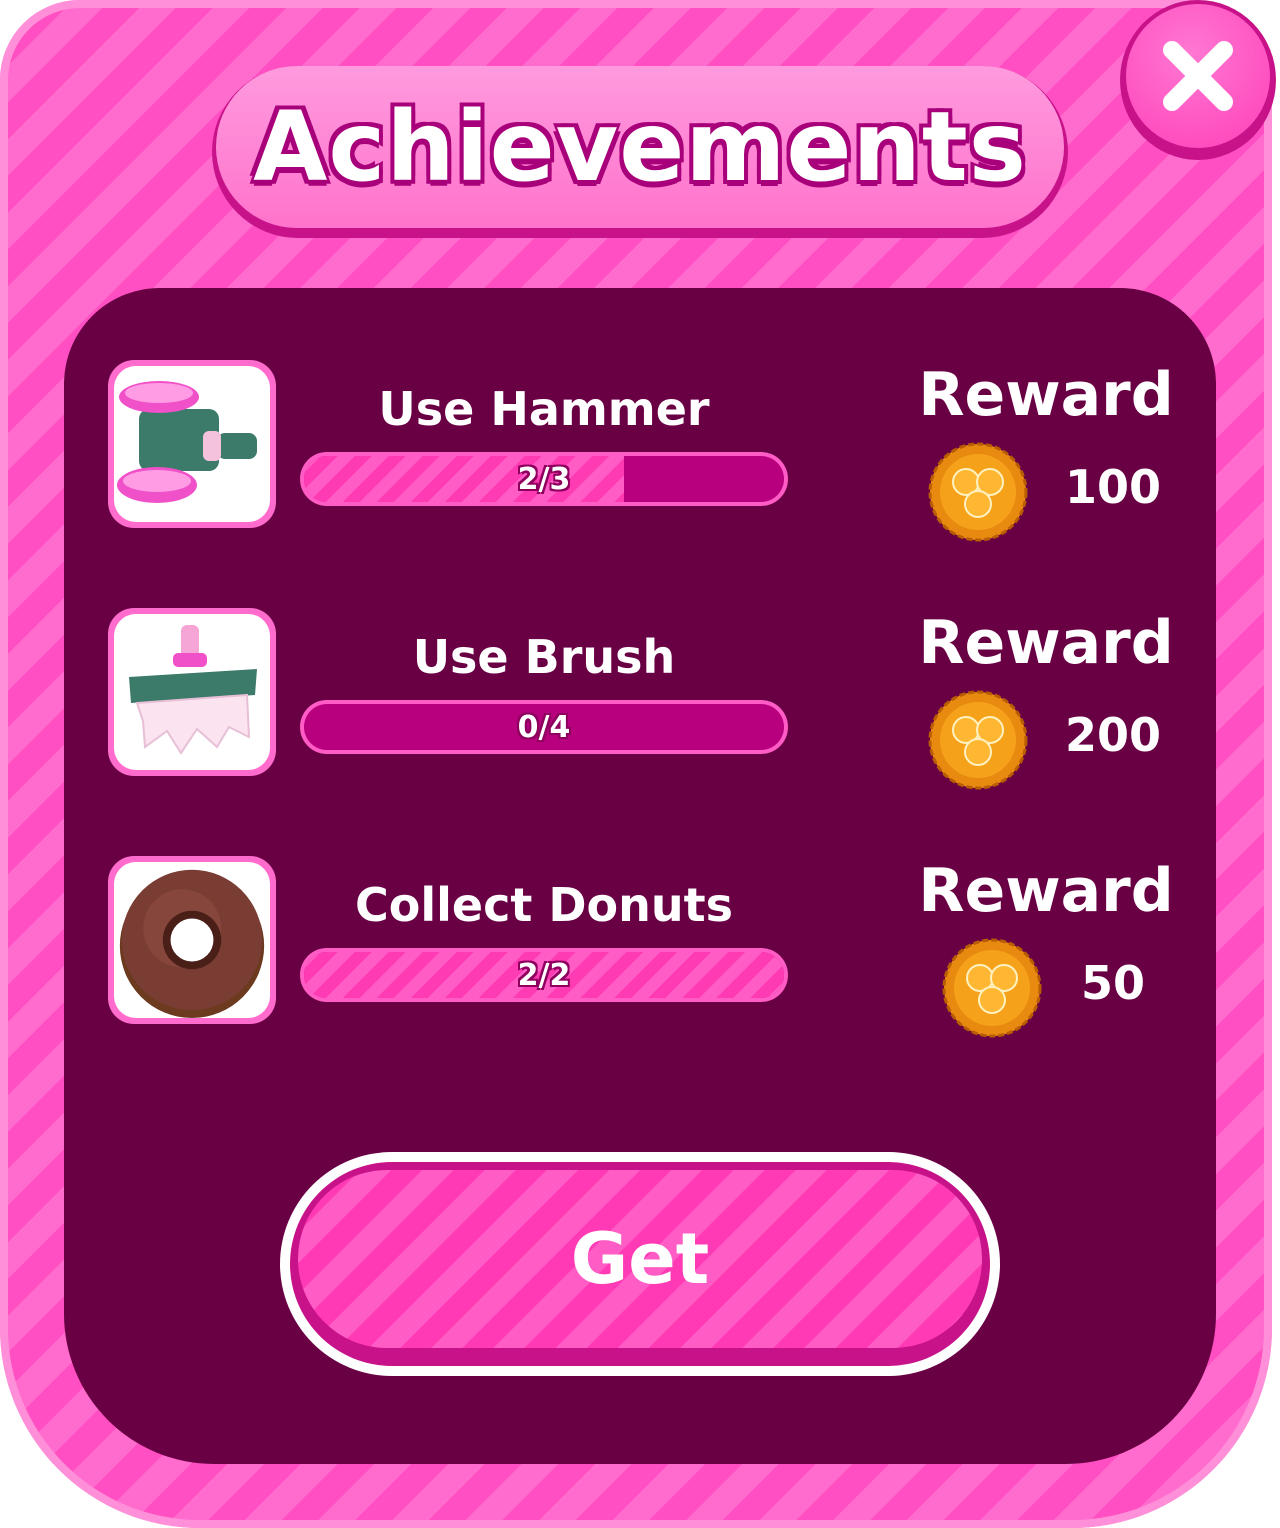 The width and height of the screenshot is (1280, 1528). I want to click on title-banner: Achievements, so click(640, 152).